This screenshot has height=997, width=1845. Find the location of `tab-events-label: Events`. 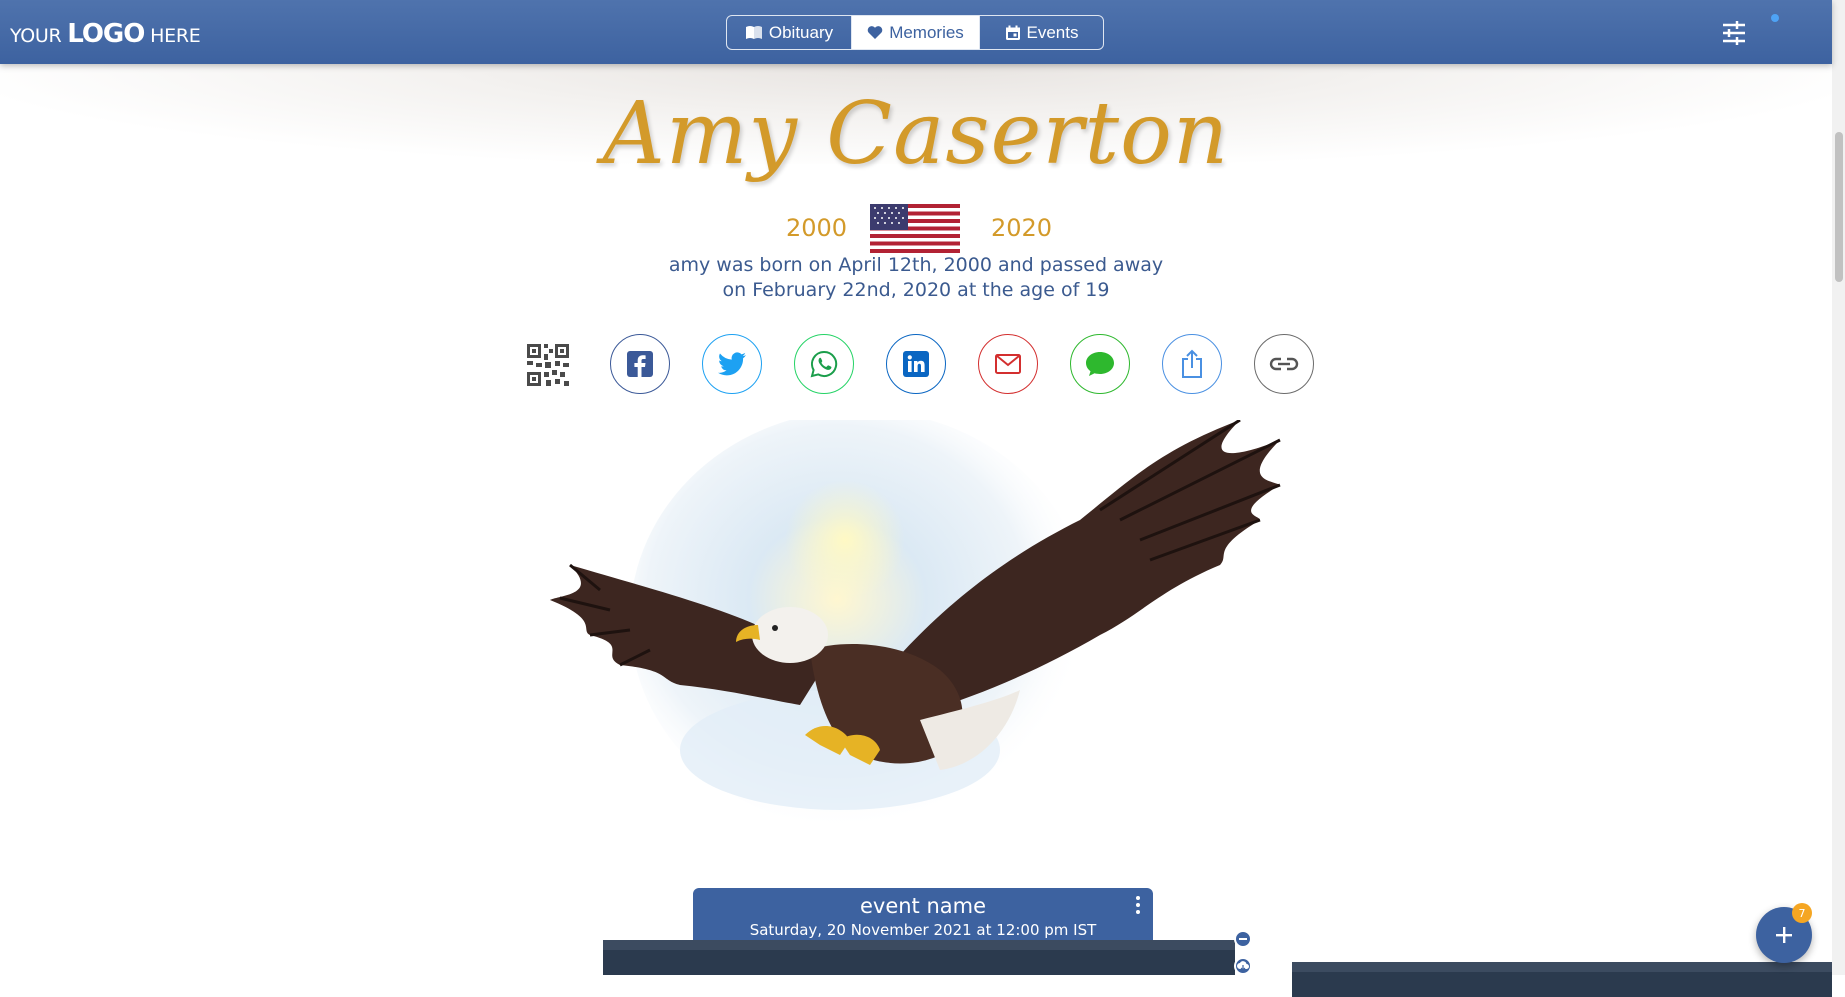

tab-events-label: Events is located at coordinates (1052, 32).